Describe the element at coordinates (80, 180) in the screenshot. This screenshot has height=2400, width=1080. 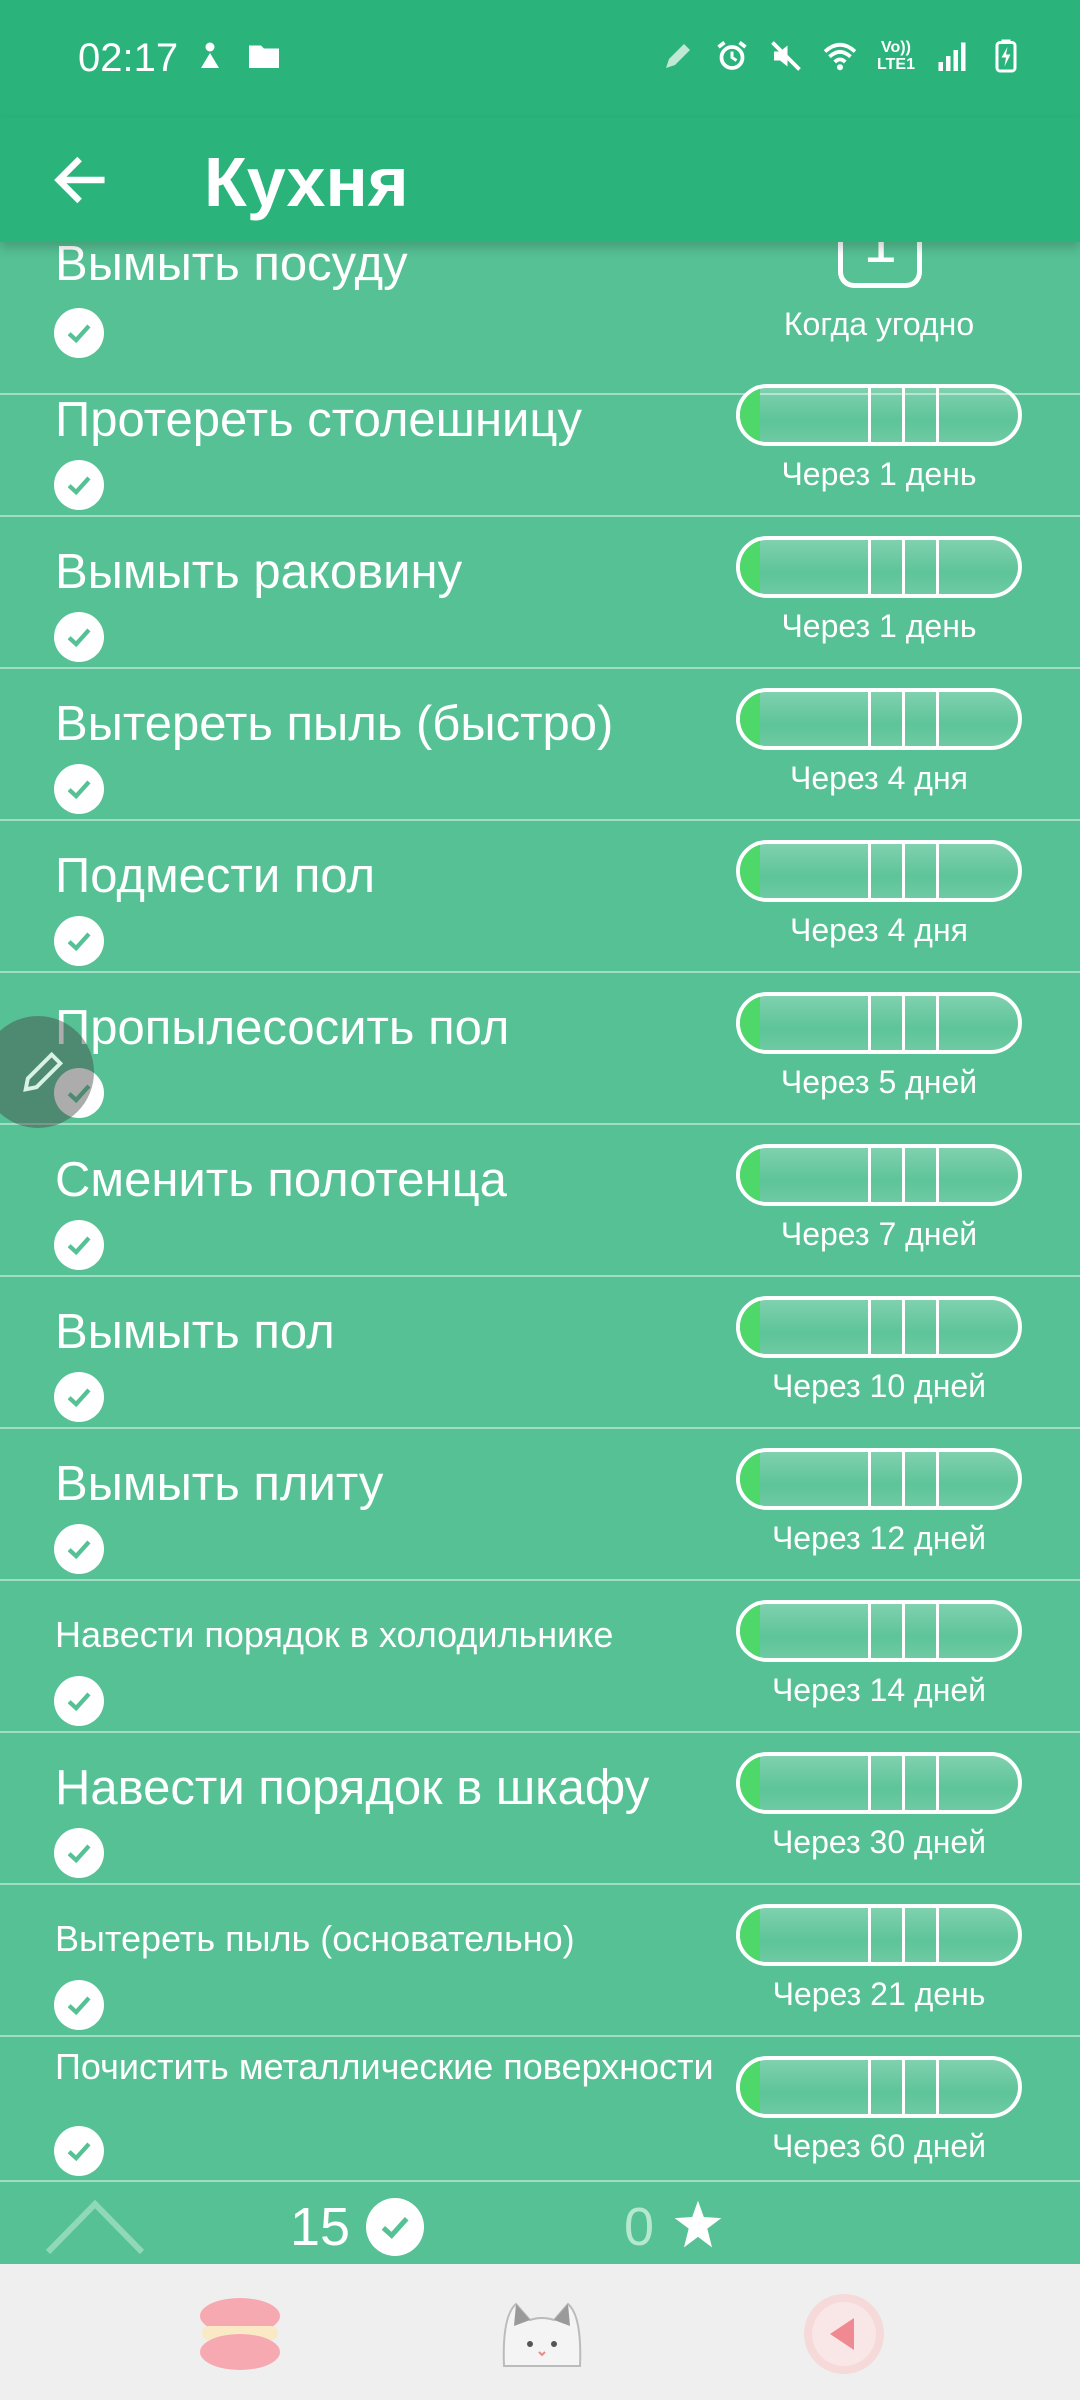
I see `back-arrow-icon` at that location.